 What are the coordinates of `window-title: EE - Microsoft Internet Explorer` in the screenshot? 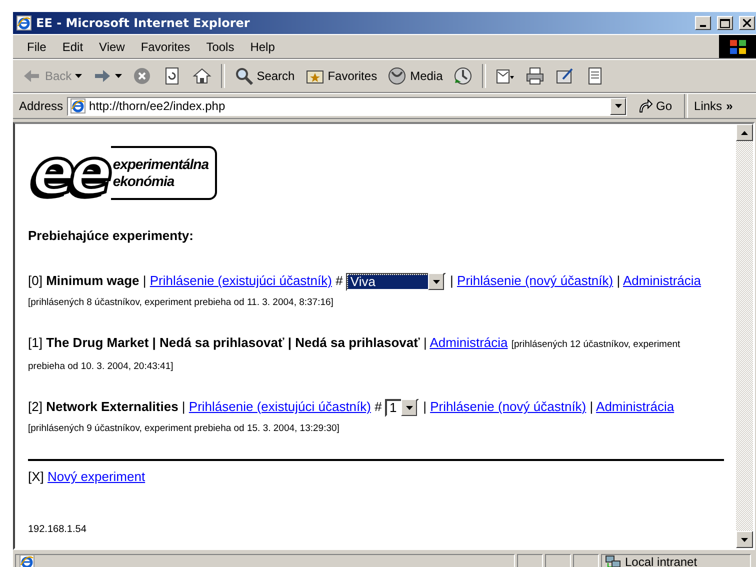 It's located at (143, 23).